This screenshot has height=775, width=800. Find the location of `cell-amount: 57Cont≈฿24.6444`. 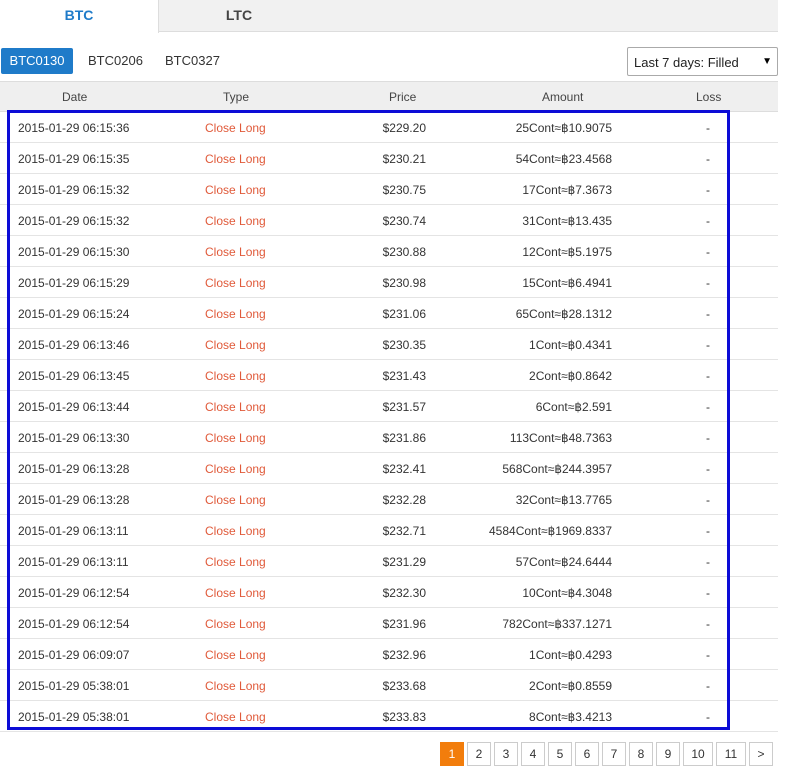

cell-amount: 57Cont≈฿24.6444 is located at coordinates (563, 562).